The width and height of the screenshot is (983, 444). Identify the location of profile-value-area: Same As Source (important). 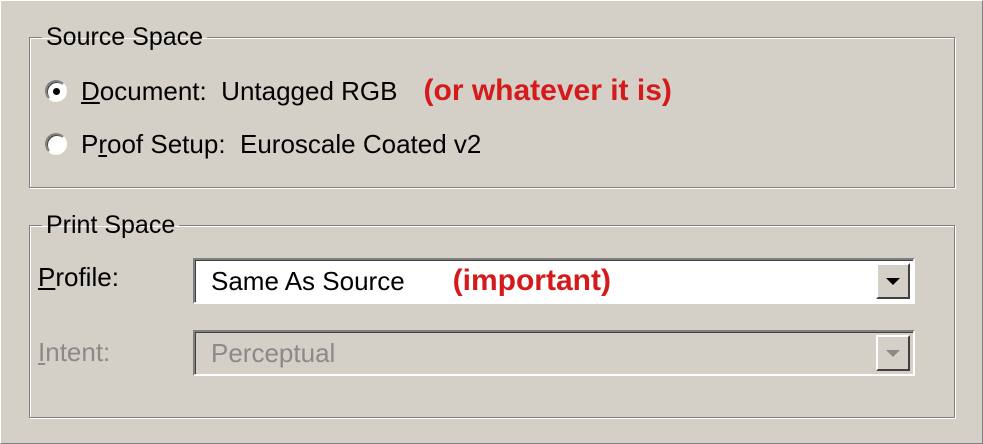
(535, 281).